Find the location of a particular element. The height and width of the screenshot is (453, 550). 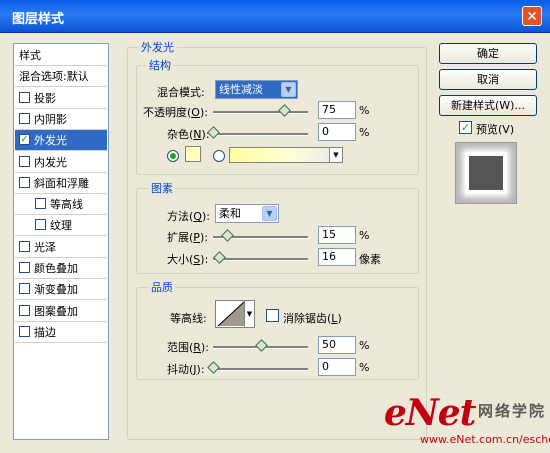

sidebar-item-label: 图案叠加 is located at coordinates (56, 311).